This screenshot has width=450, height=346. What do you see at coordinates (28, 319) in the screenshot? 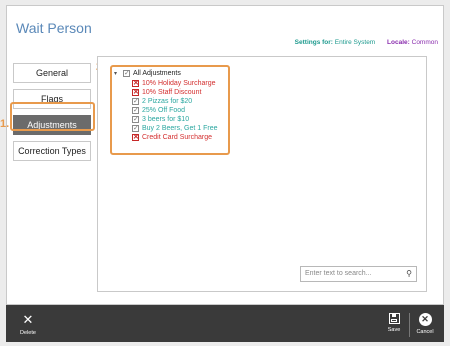
I see `close-icon: ✕` at bounding box center [28, 319].